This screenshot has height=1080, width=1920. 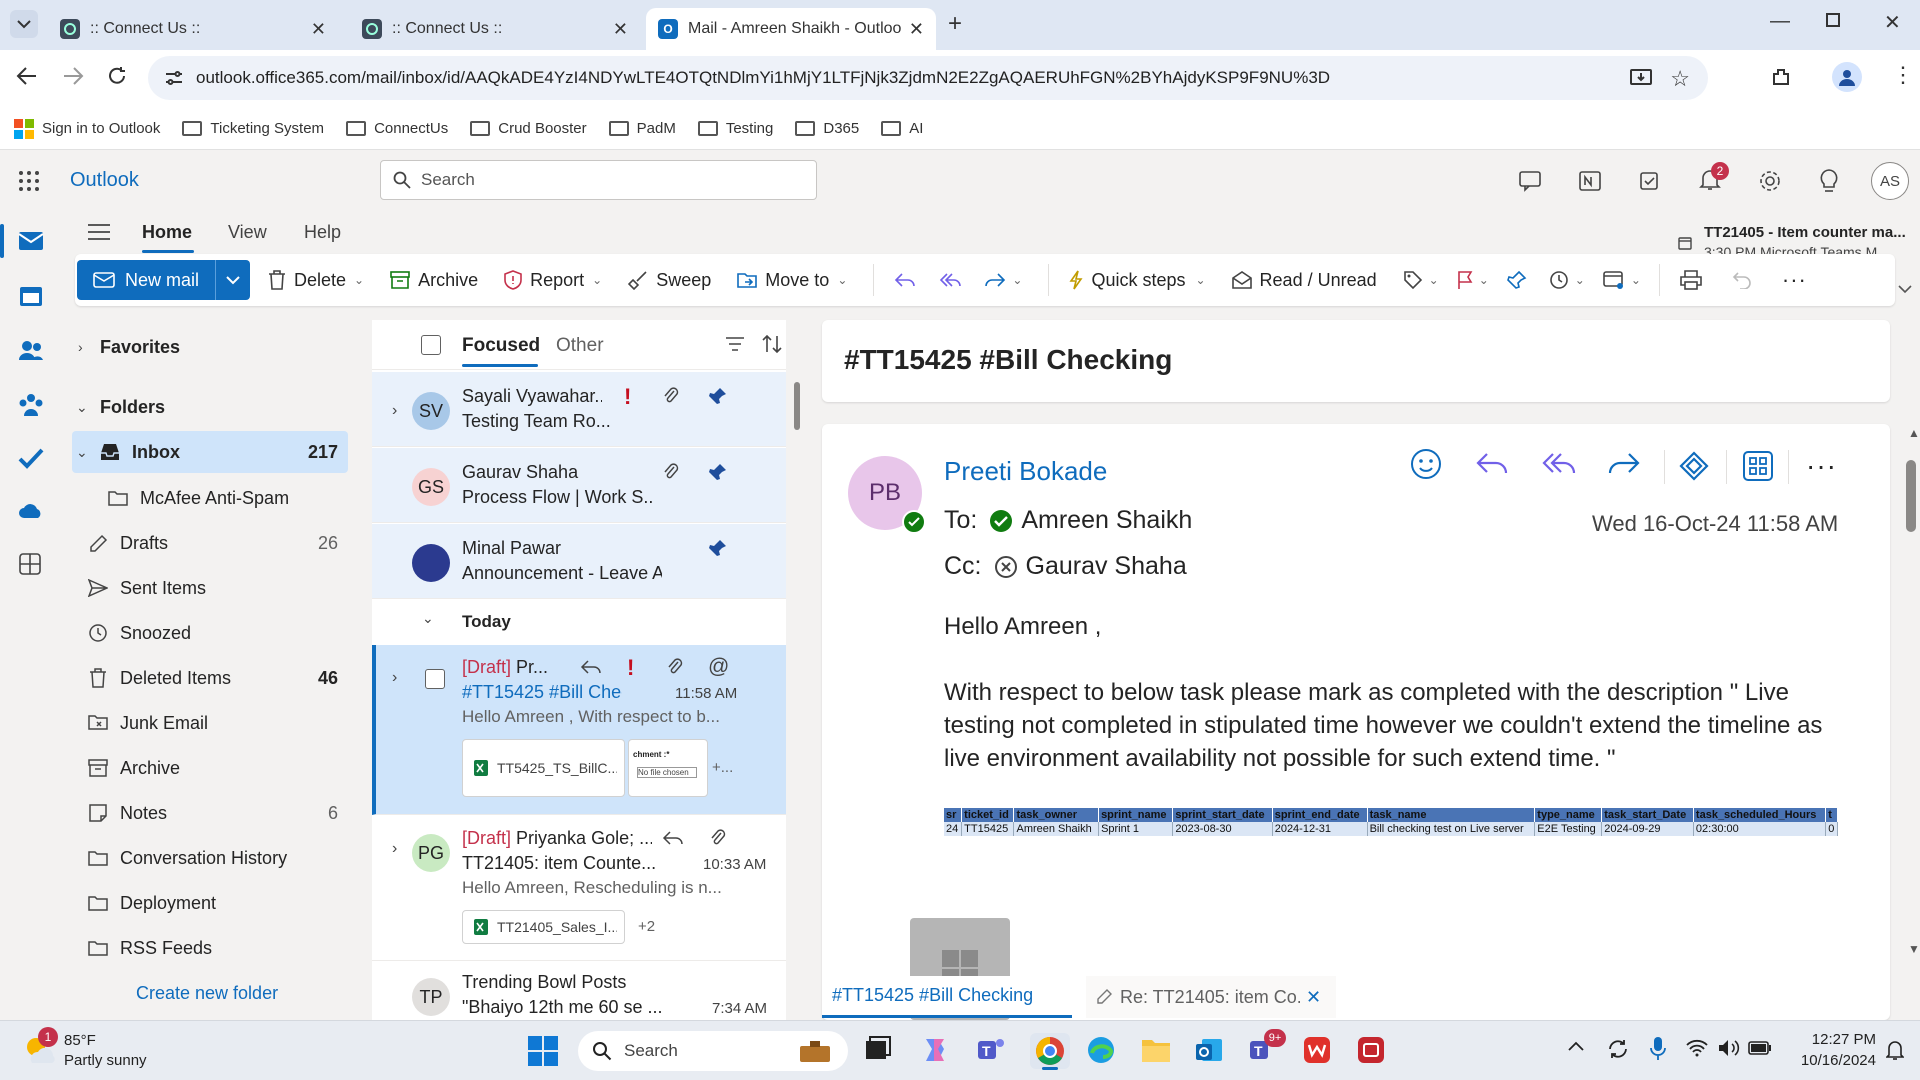 What do you see at coordinates (210, 723) in the screenshot?
I see `folder-junk-email: Junk Email` at bounding box center [210, 723].